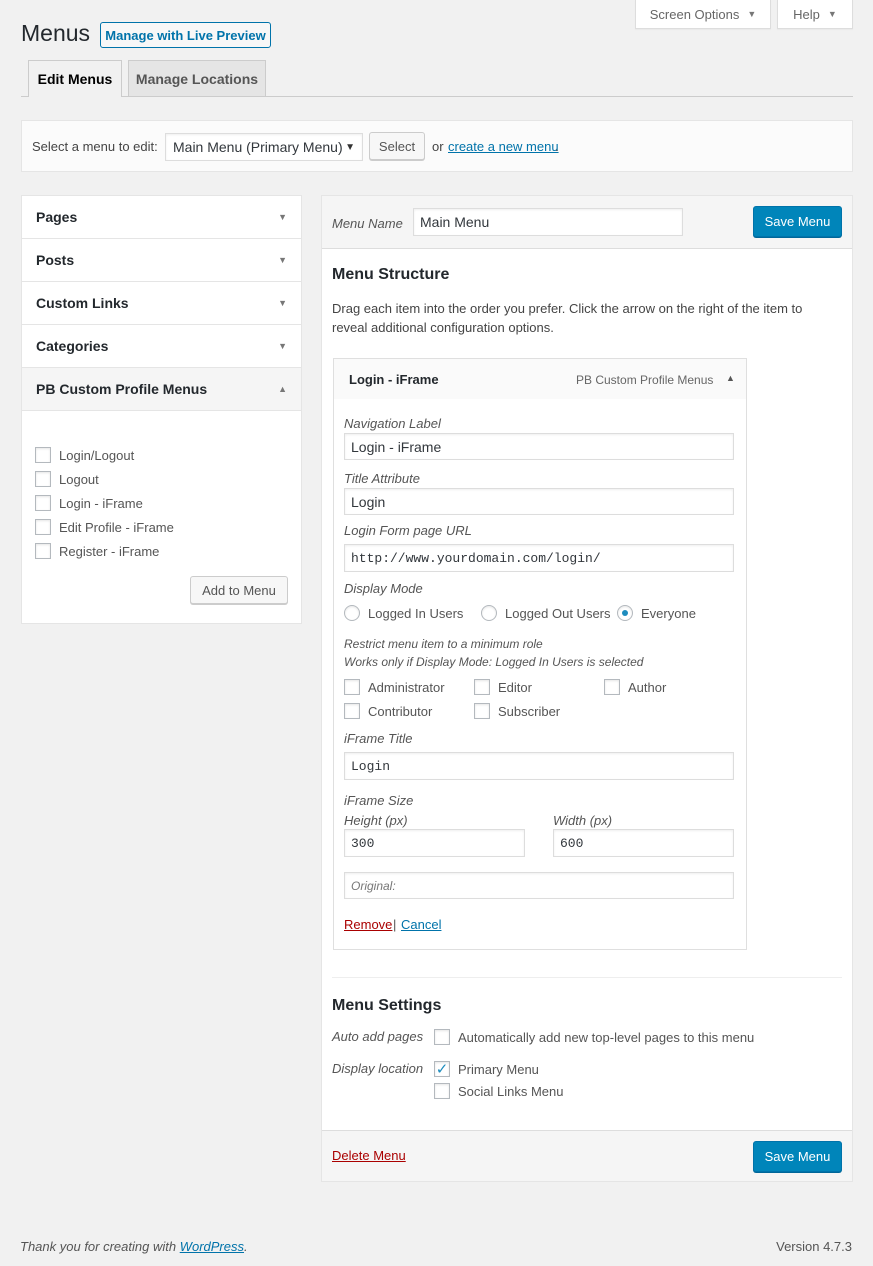 The width and height of the screenshot is (873, 1266). Describe the element at coordinates (643, 843) in the screenshot. I see `width-input: 600` at that location.